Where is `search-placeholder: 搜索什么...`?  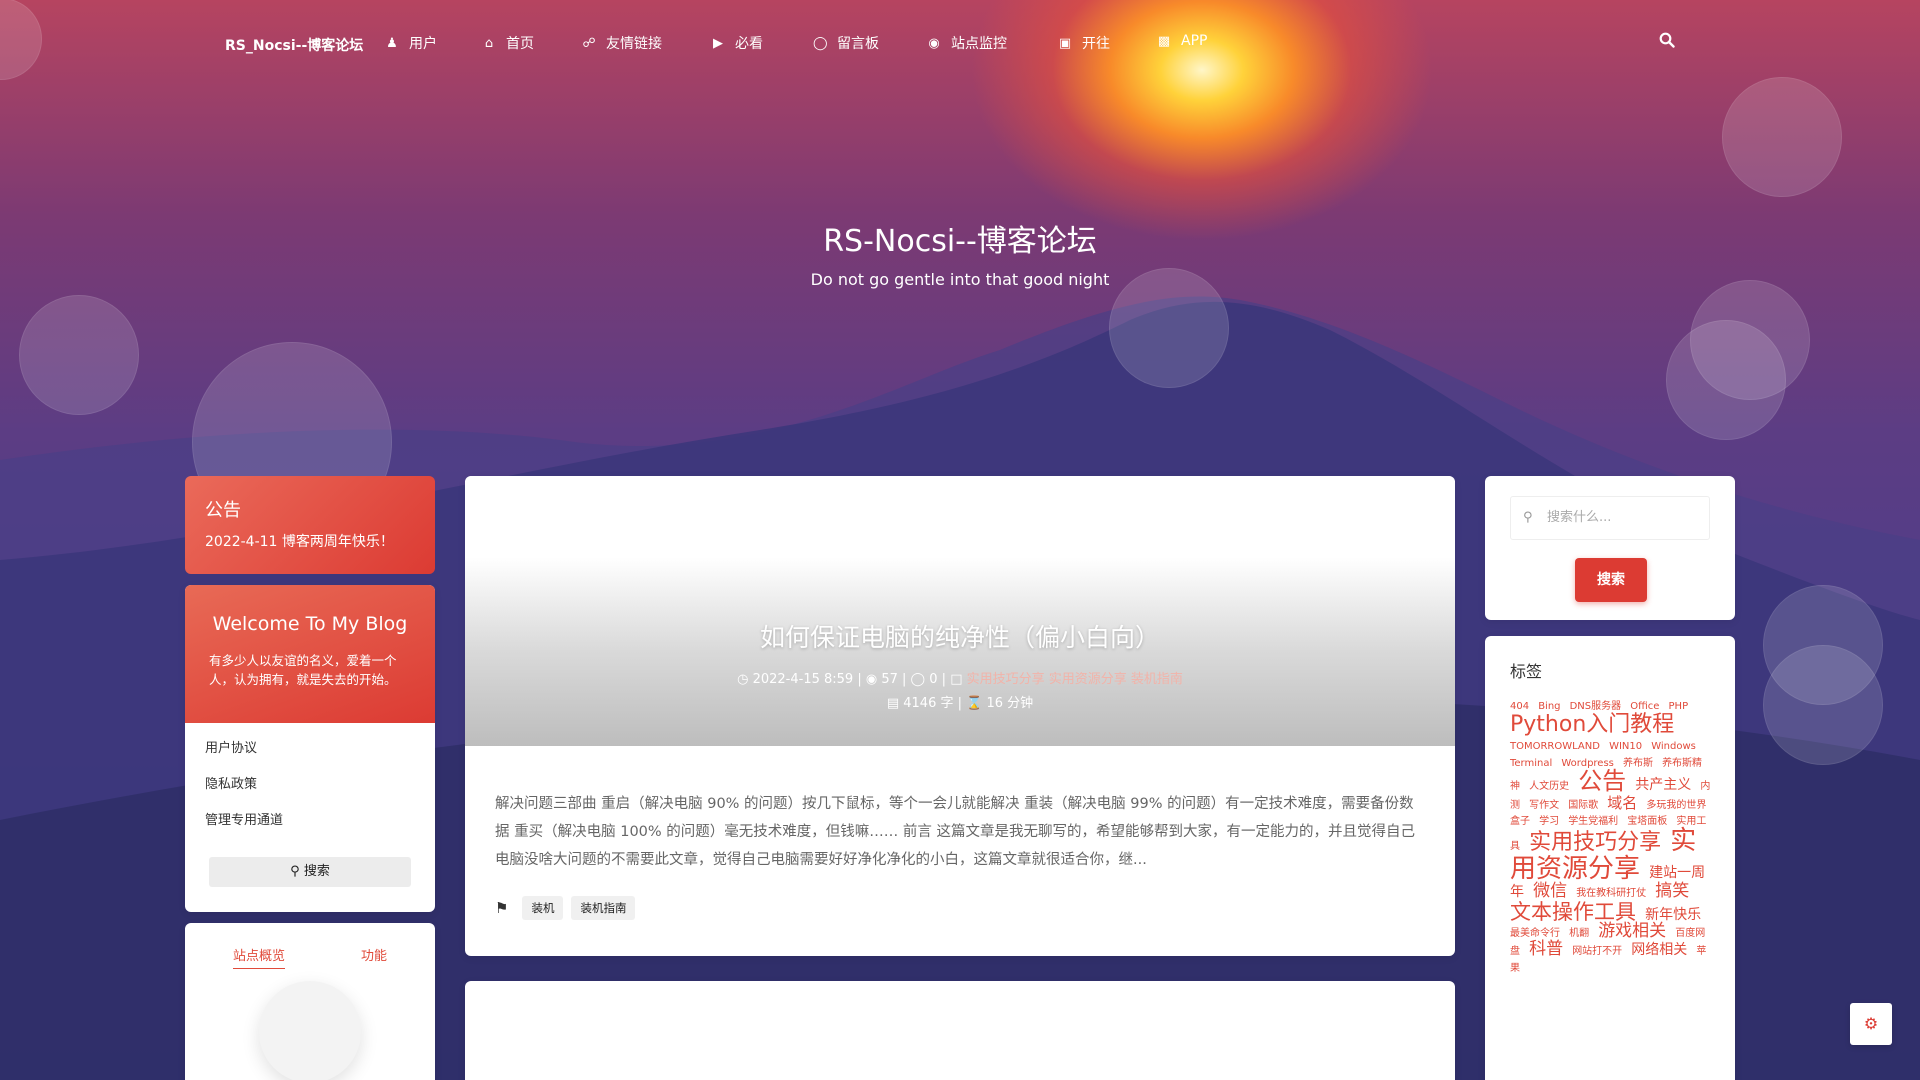 search-placeholder: 搜索什么... is located at coordinates (1579, 517).